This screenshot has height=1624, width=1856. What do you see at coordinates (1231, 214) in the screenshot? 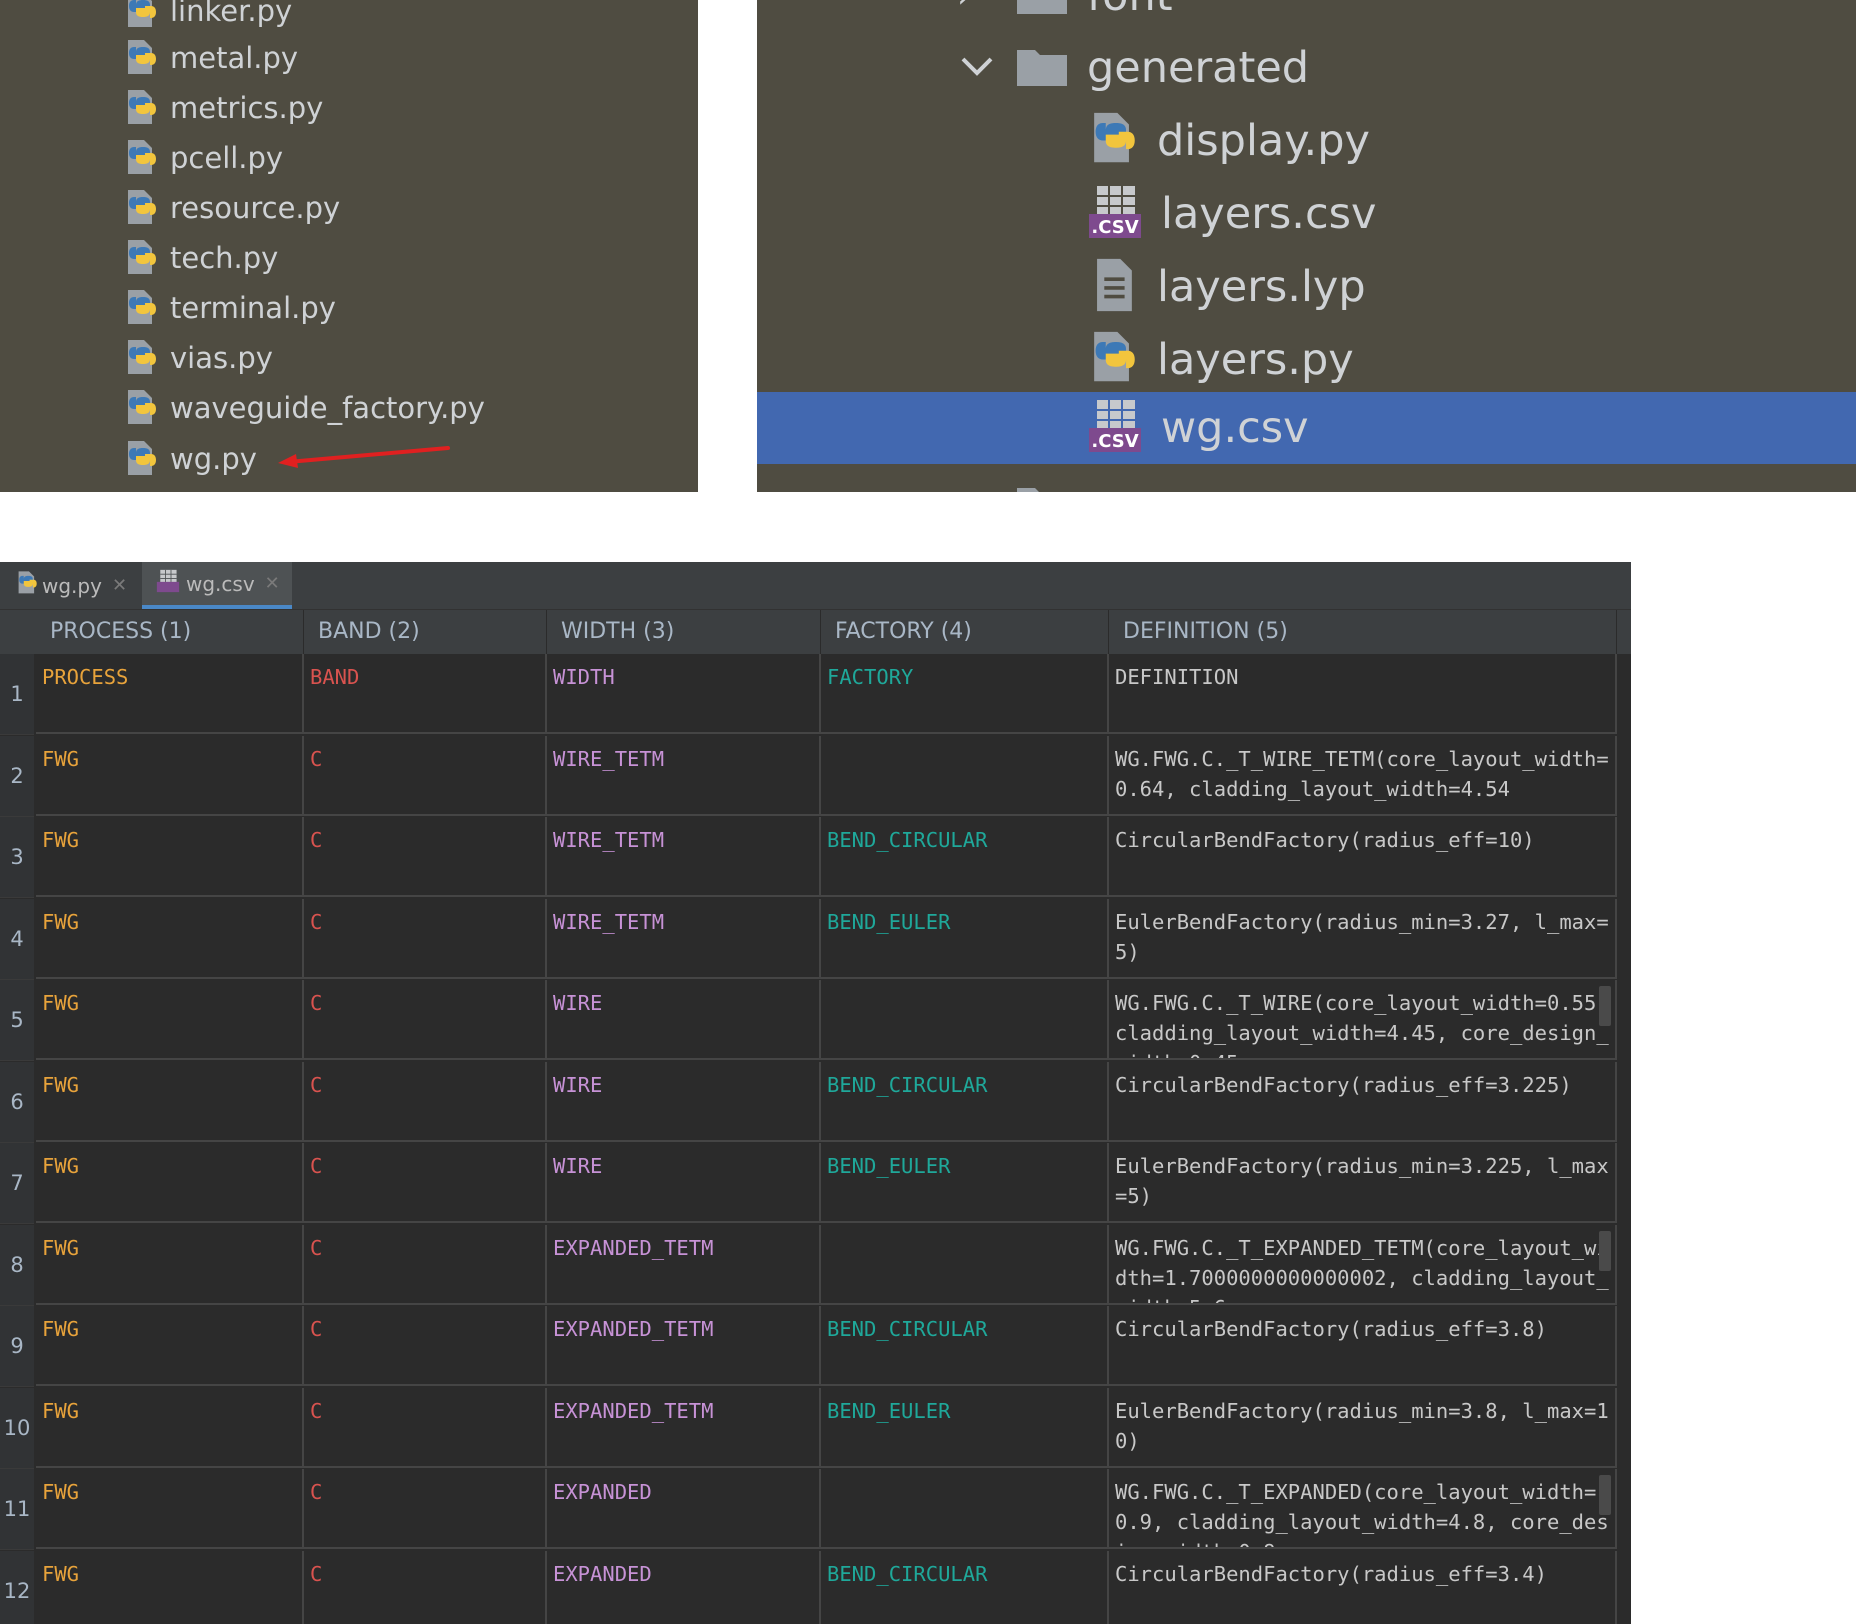
I see `tree-item-layers-csv: .CSV layers.csv` at bounding box center [1231, 214].